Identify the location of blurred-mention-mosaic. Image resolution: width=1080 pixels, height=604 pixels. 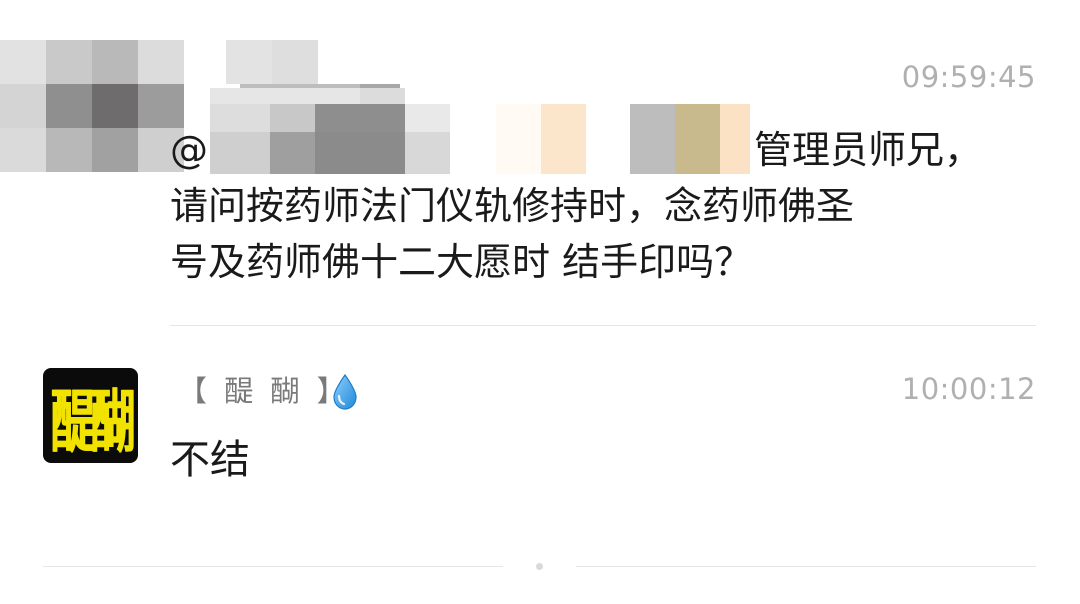
(480, 133).